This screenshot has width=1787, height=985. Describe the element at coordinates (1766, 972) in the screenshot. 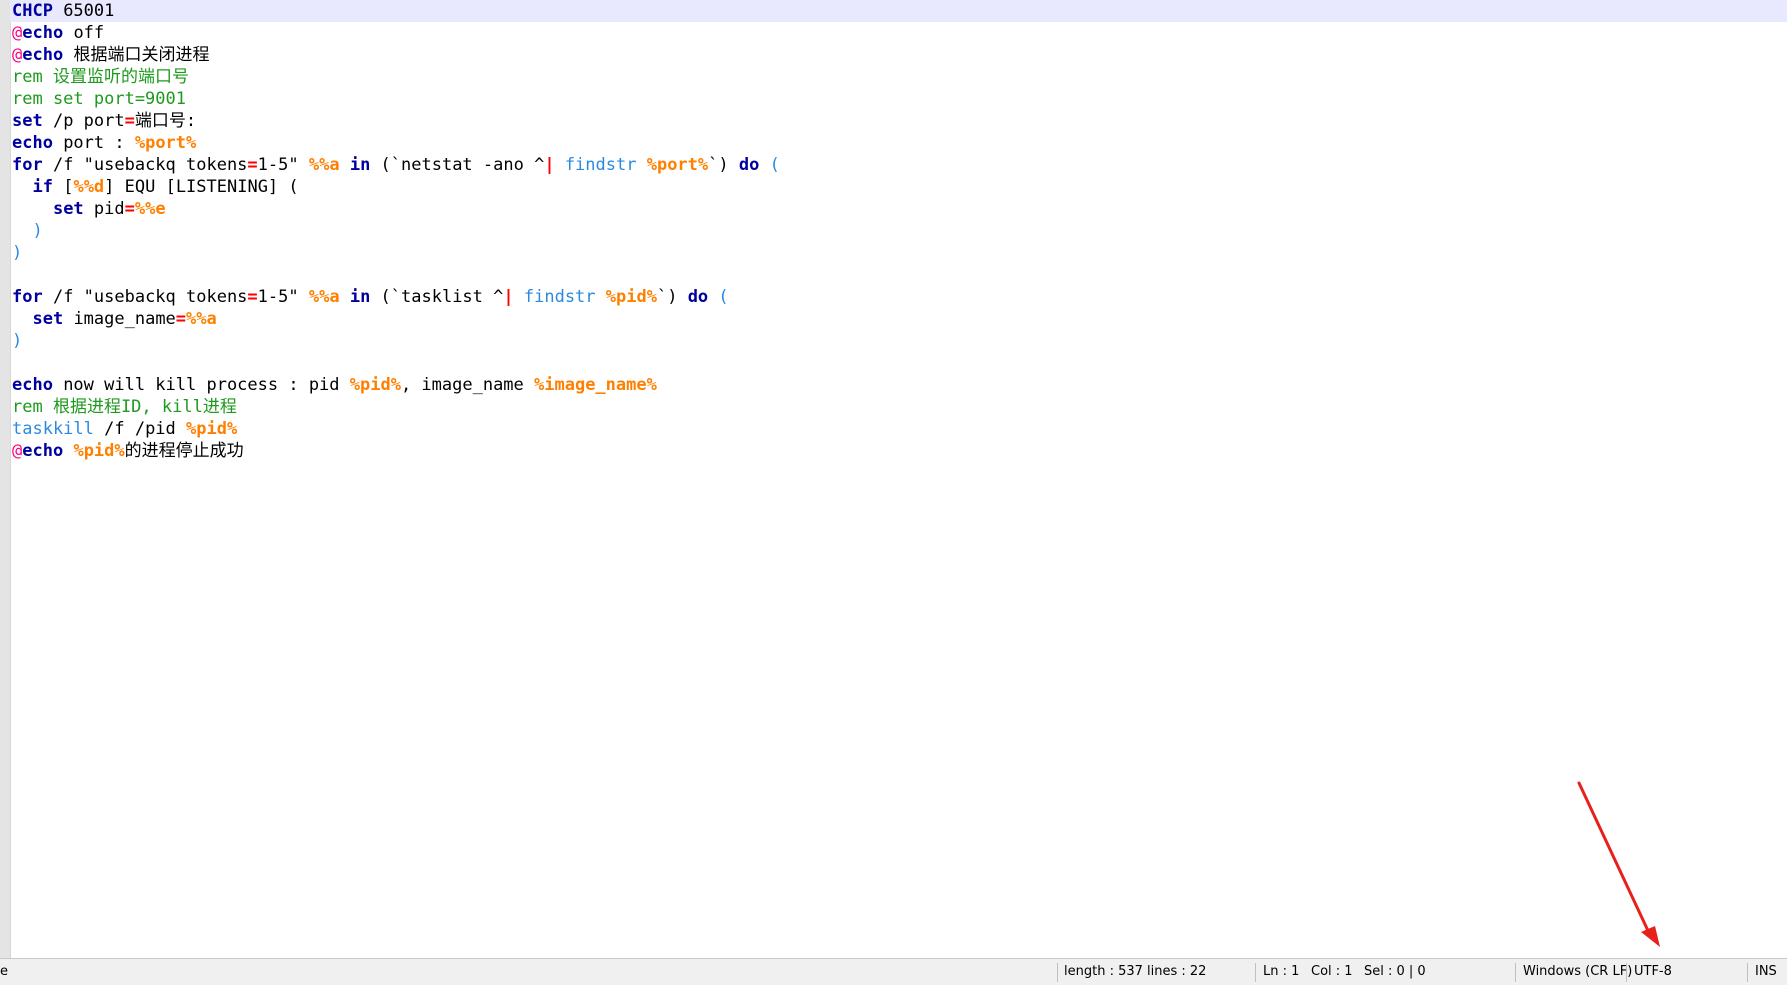

I see `status-mode: INS` at that location.